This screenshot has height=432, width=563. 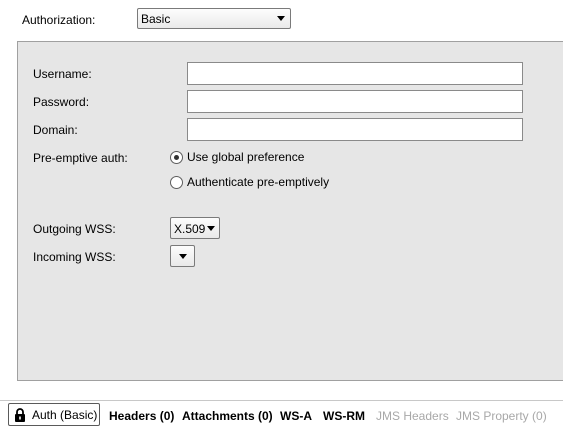 What do you see at coordinates (74, 229) in the screenshot?
I see `outgoing-wss-label: Outgoing WSS:` at bounding box center [74, 229].